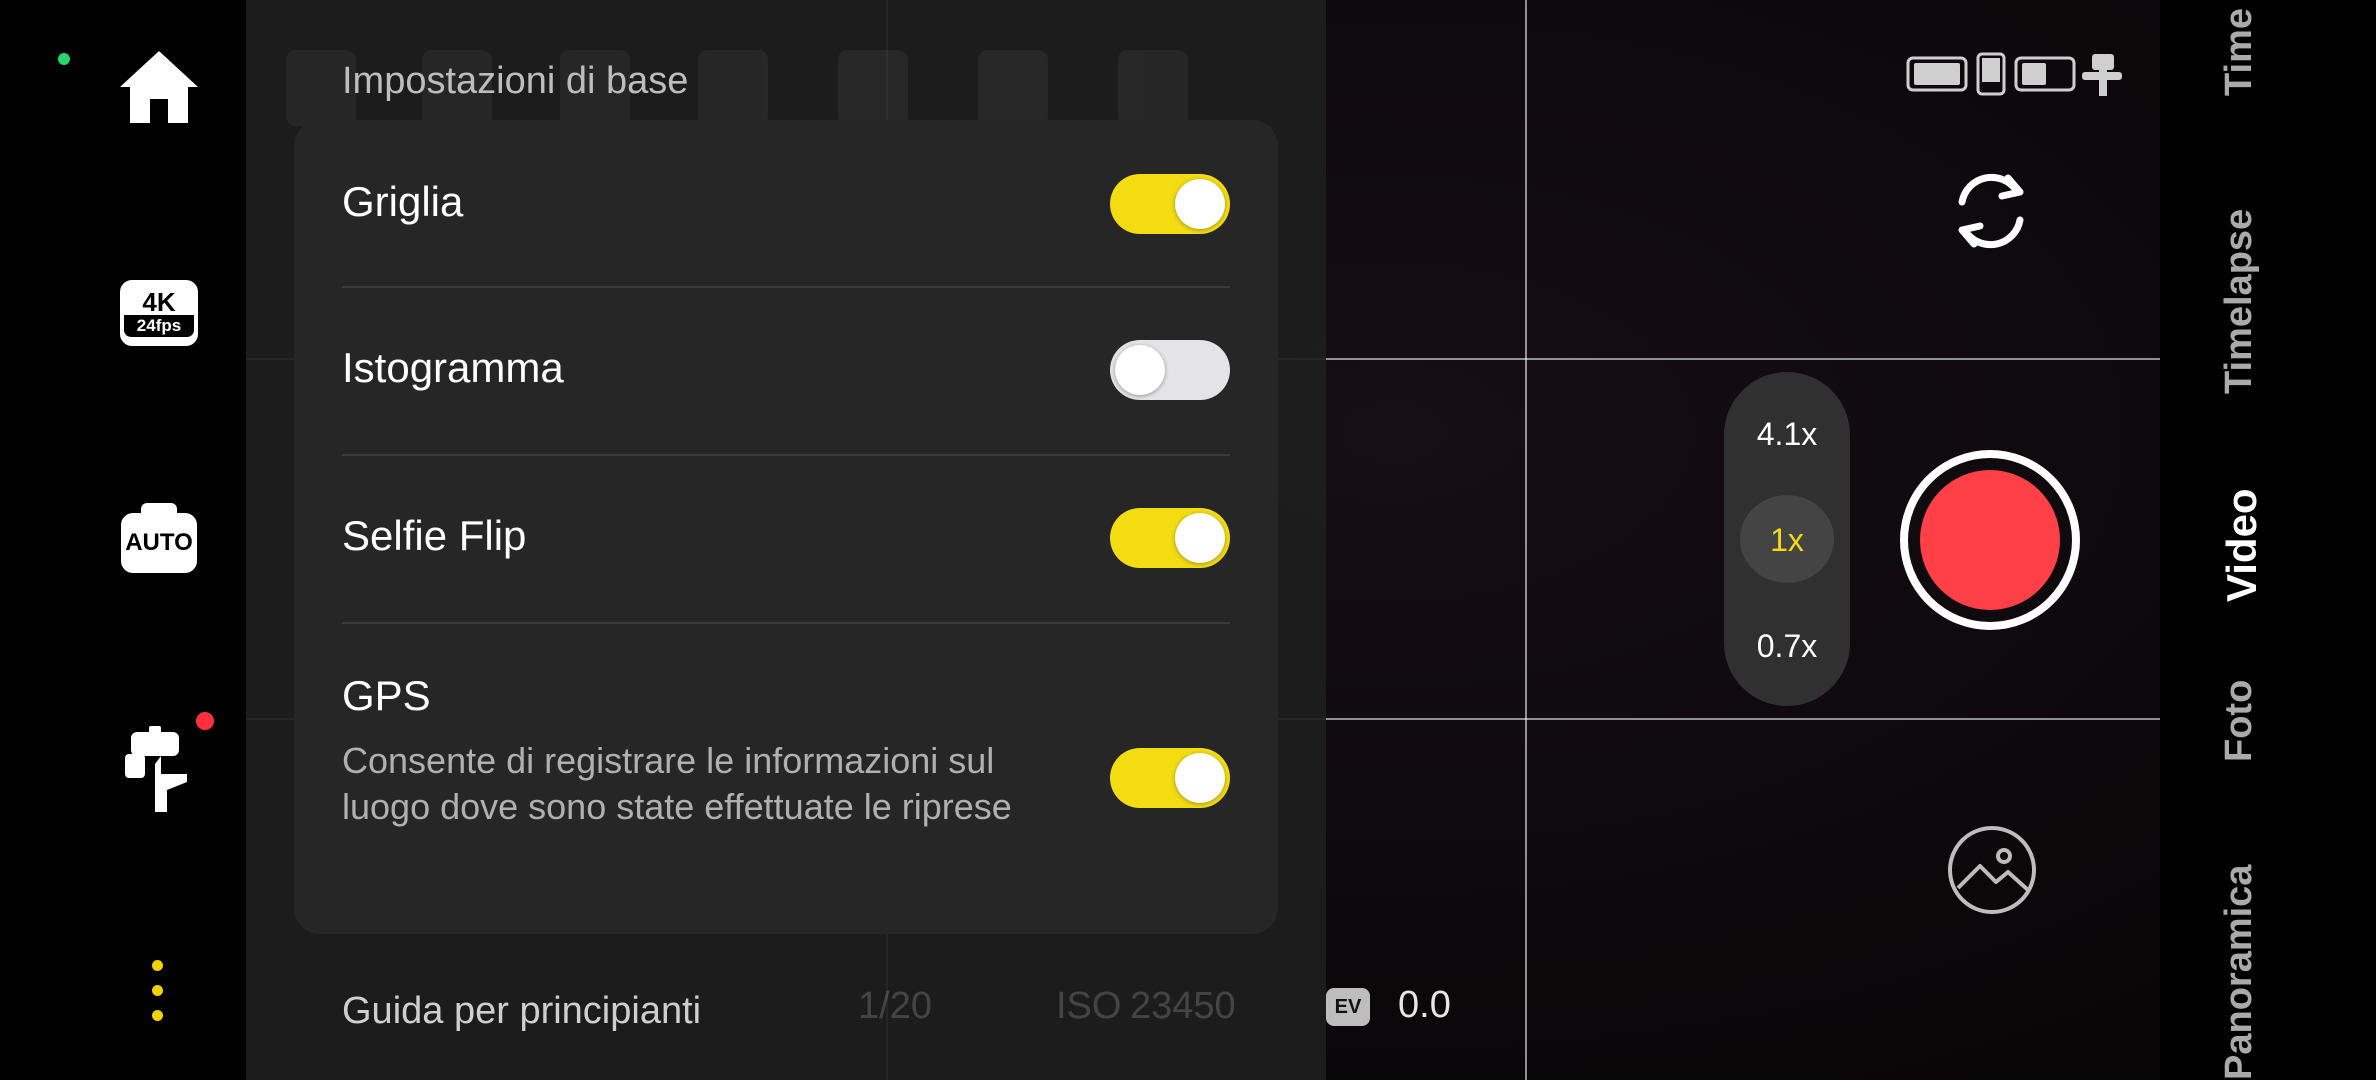  I want to click on mode-time: Time, so click(2239, 52).